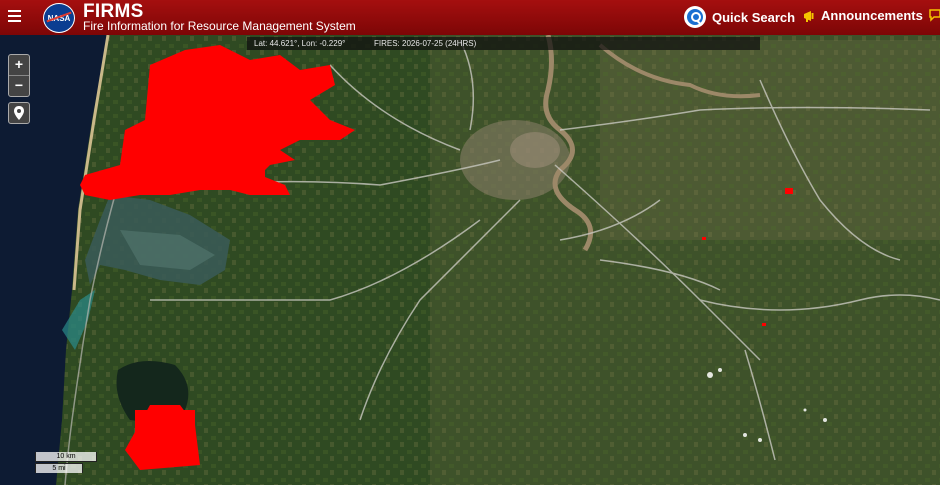 This screenshot has width=940, height=485. What do you see at coordinates (809, 16) in the screenshot?
I see `megaphone-icon` at bounding box center [809, 16].